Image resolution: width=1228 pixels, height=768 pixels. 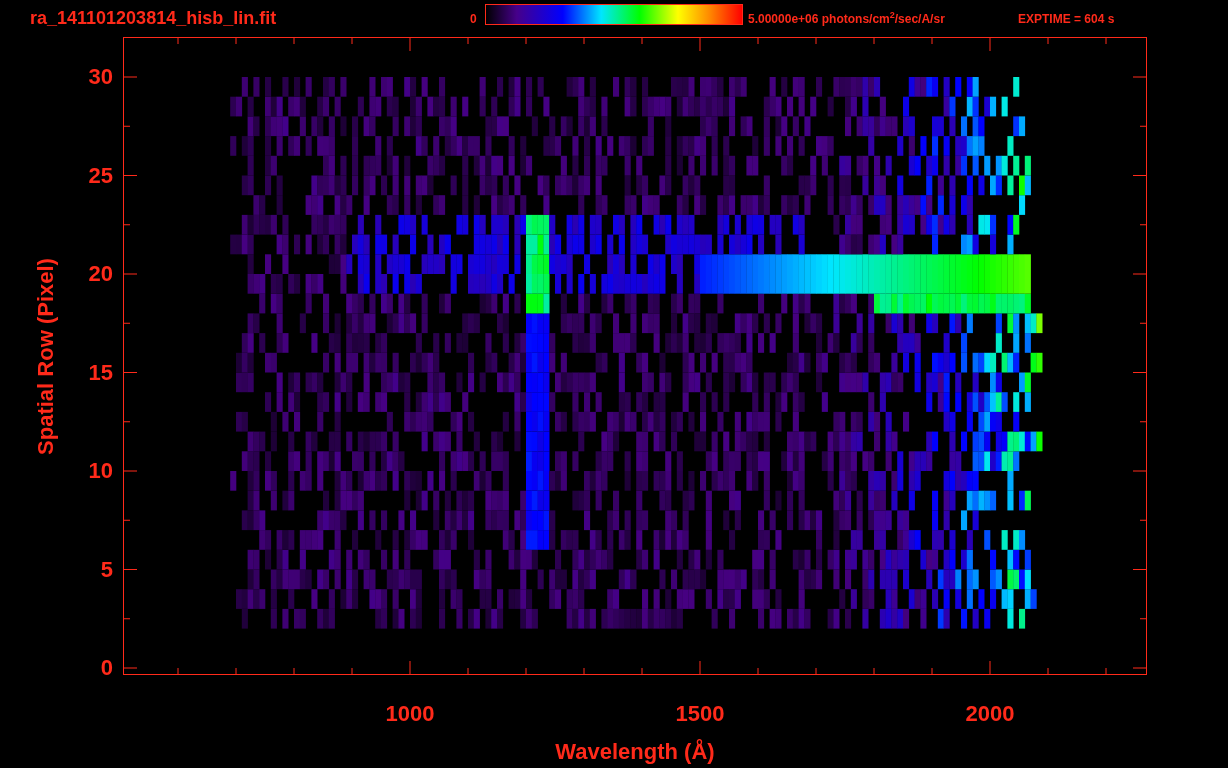 I want to click on x-axis-label: Wavelength (Å), so click(x=635, y=752).